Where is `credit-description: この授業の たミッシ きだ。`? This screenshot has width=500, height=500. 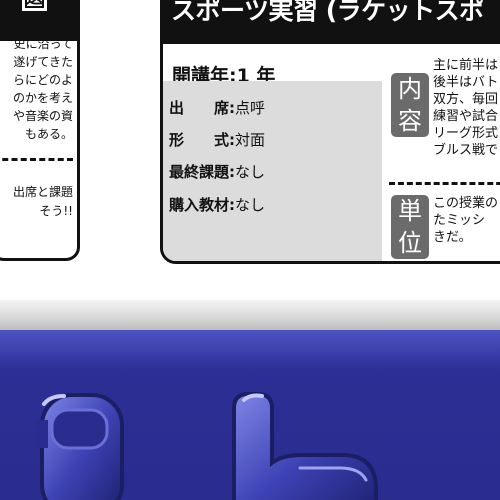 credit-description: この授業の たミッシ きだ。 is located at coordinates (466, 220).